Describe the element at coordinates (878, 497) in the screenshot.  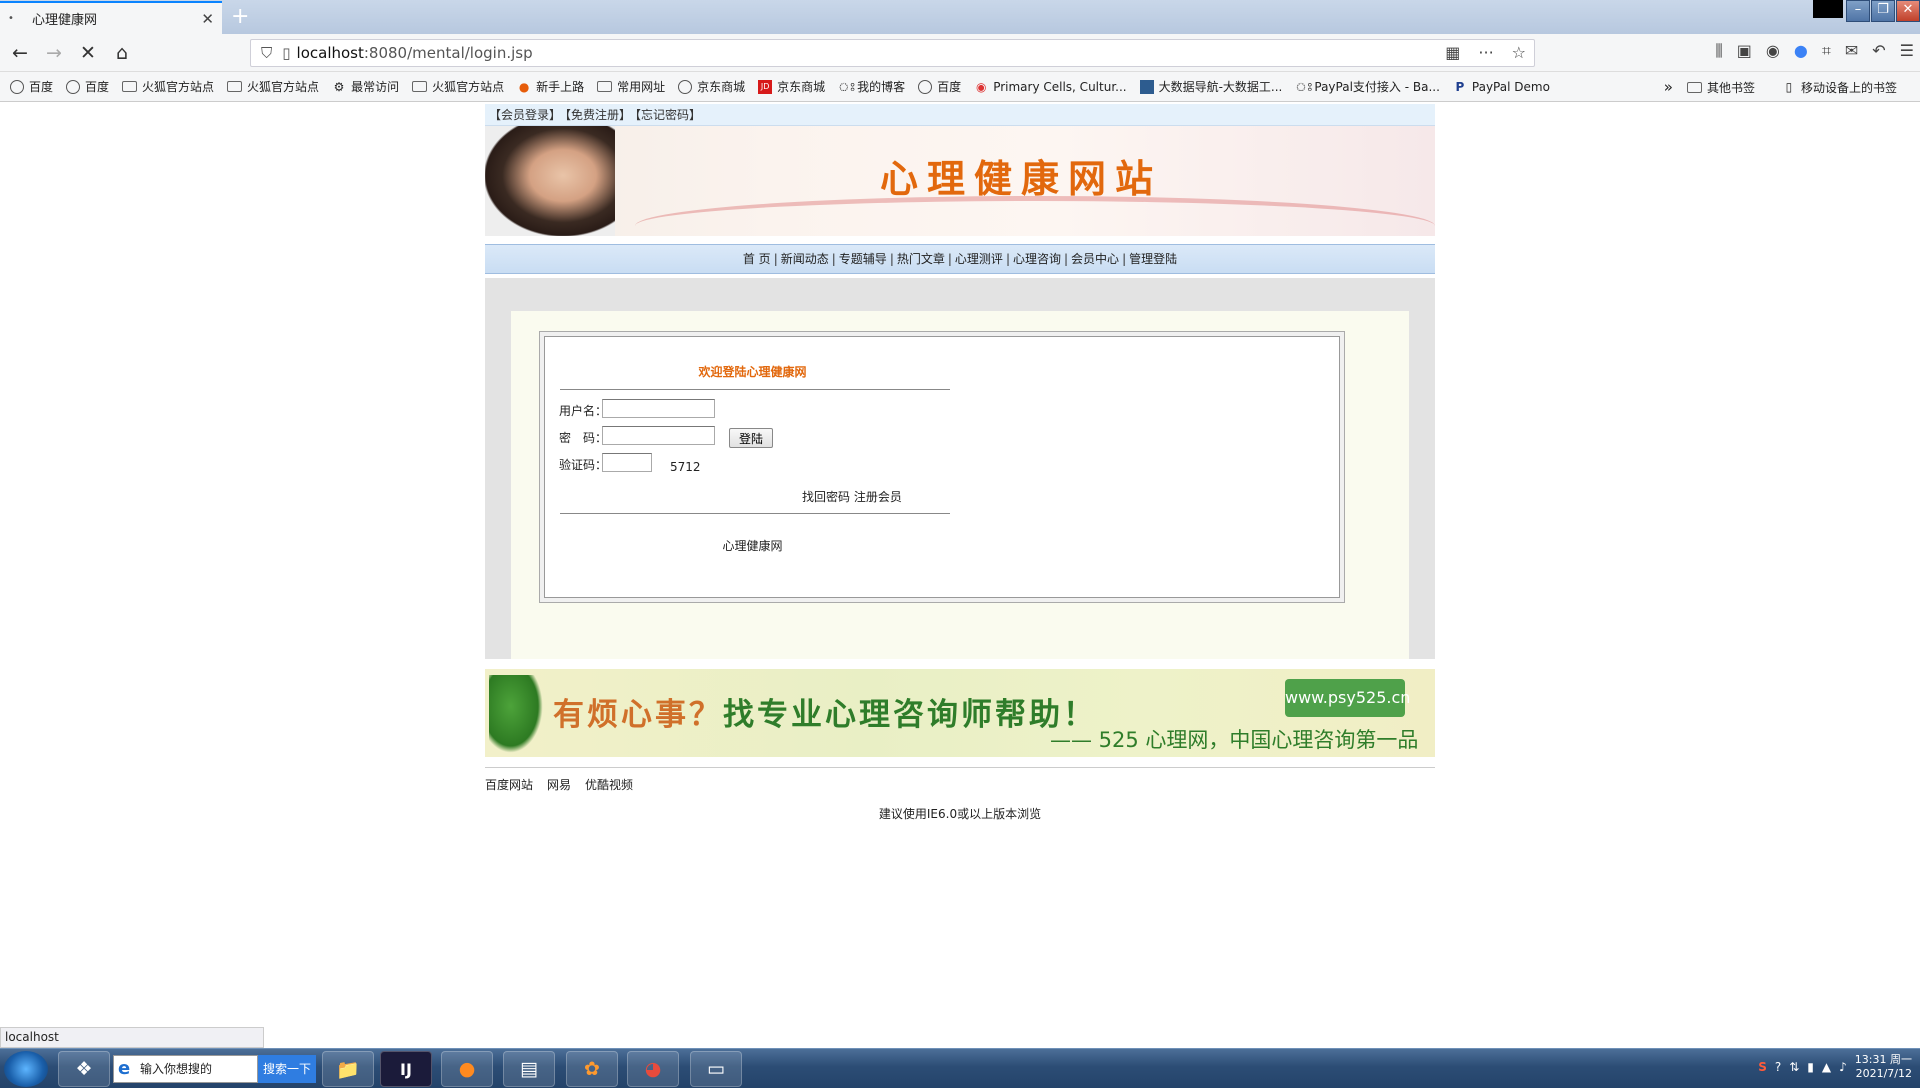
I see `register-member-link: 注册会员` at that location.